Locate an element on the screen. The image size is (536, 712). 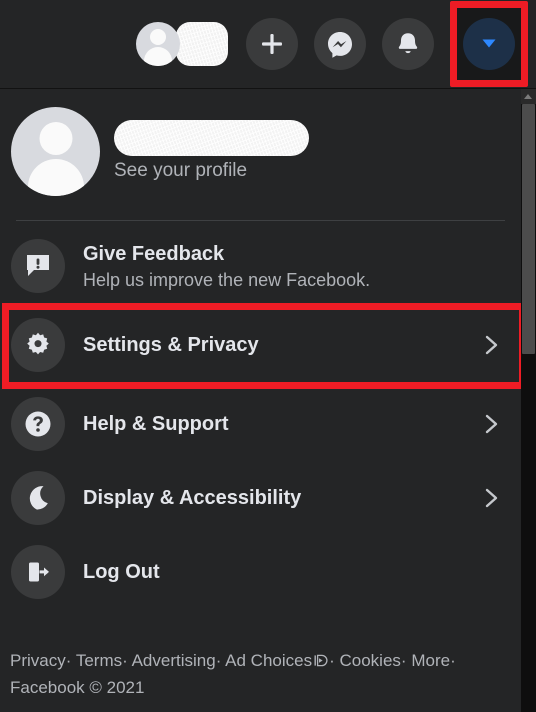
menu-item-settings-privacy: Settings & Privacy is located at coordinates (260, 345).